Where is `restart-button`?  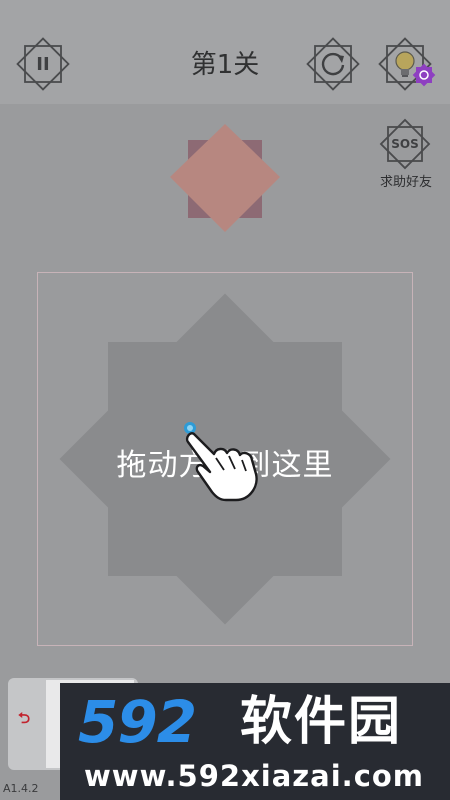 restart-button is located at coordinates (333, 64).